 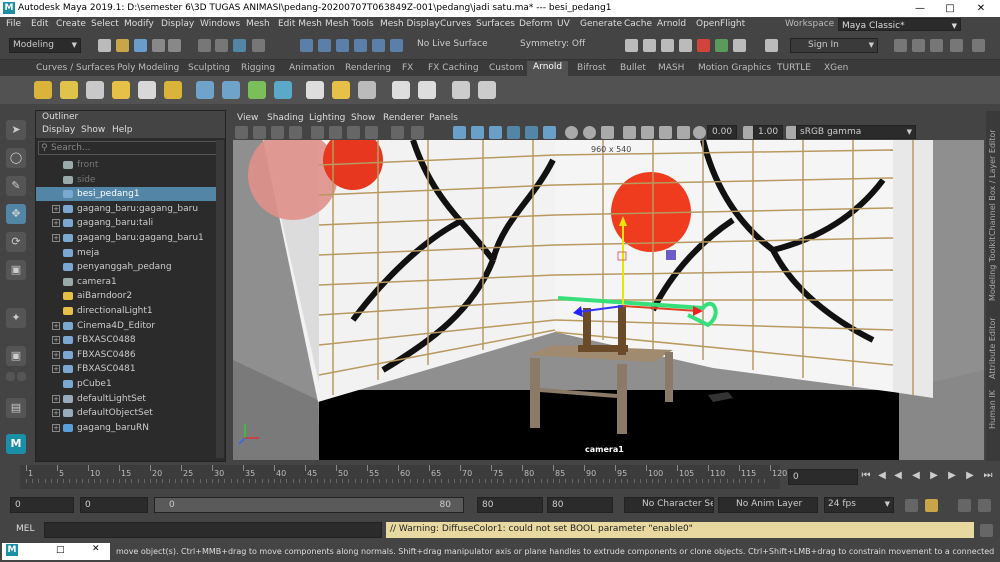 What do you see at coordinates (631, 45) in the screenshot?
I see `render-current-frame-icon` at bounding box center [631, 45].